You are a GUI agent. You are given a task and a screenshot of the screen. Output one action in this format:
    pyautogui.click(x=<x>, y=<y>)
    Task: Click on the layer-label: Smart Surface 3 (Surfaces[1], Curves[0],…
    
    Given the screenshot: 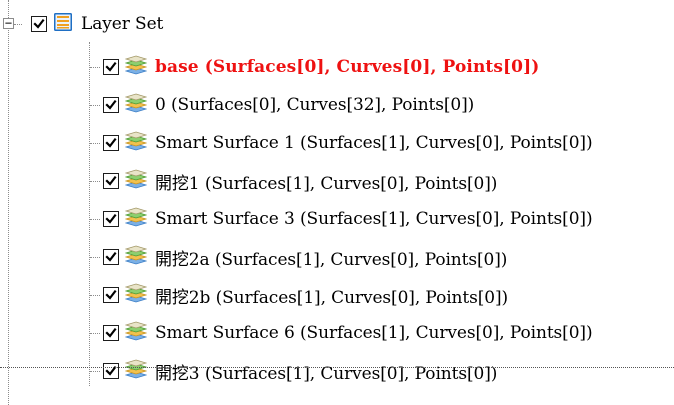 What is the action you would take?
    pyautogui.click(x=374, y=219)
    